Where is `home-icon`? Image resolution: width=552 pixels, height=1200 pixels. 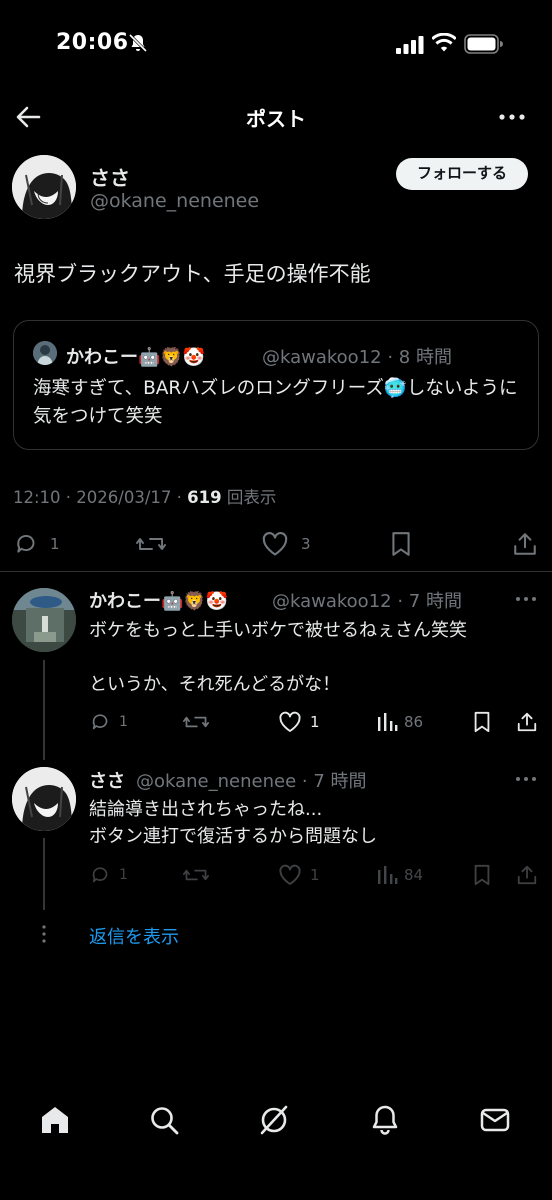 home-icon is located at coordinates (55, 1120).